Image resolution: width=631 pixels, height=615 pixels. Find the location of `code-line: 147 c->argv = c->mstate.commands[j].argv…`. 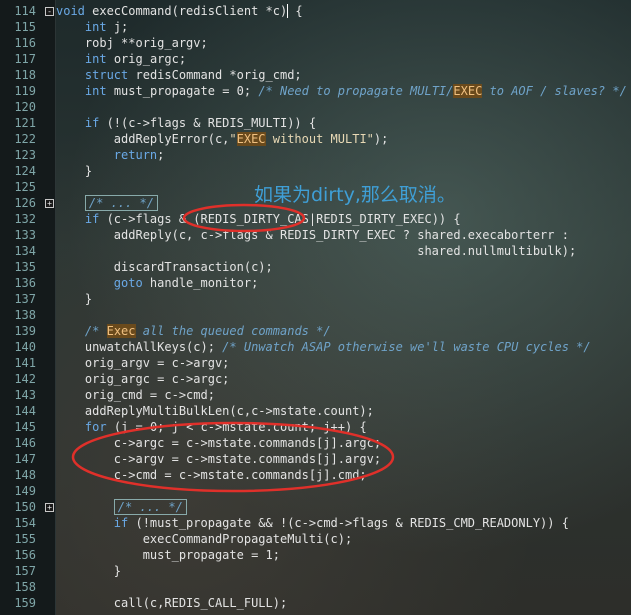

code-line: 147 c->argv = c->mstate.commands[j].argv… is located at coordinates (315, 459).